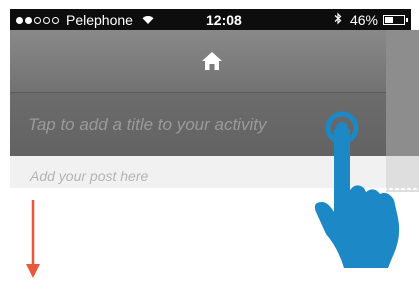 Image resolution: width=419 pixels, height=284 pixels. Describe the element at coordinates (357, 189) in the screenshot. I see `tap-hand-icon` at that location.